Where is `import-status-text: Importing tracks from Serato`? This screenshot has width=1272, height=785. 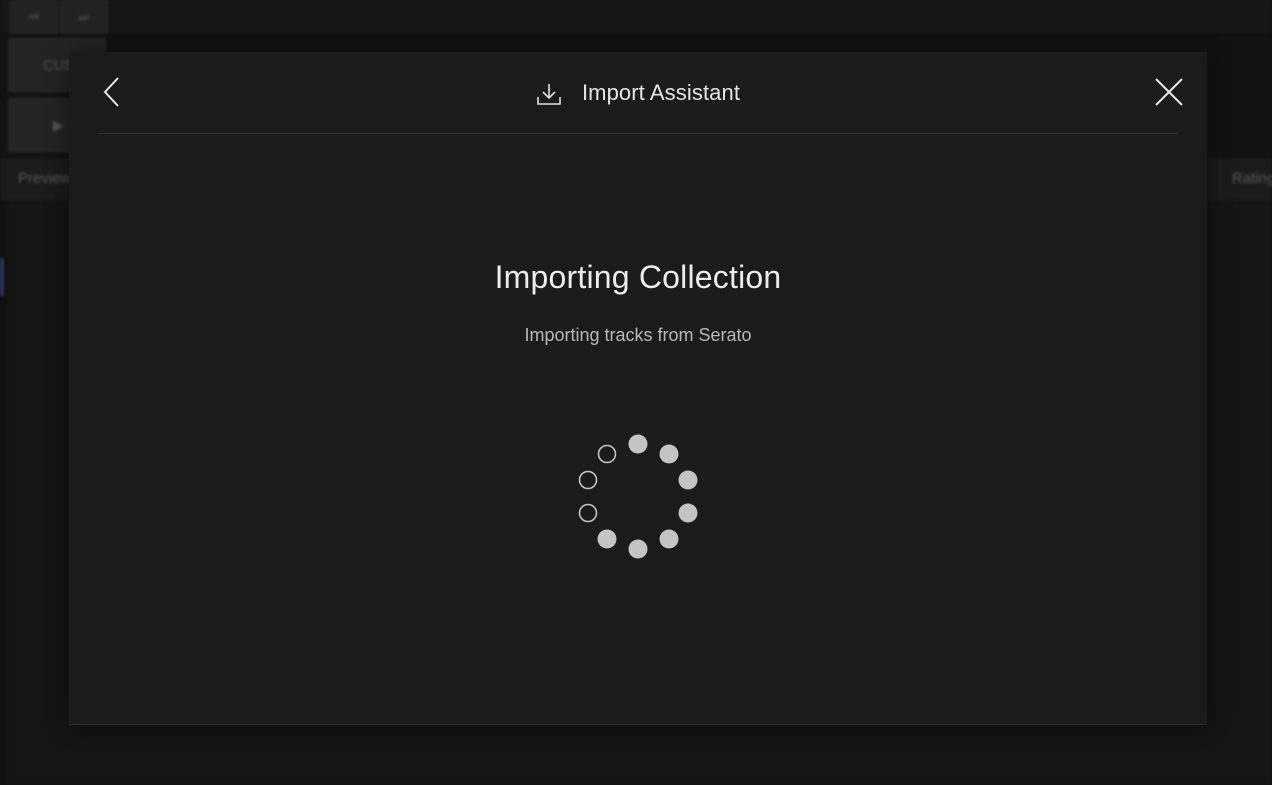
import-status-text: Importing tracks from Serato is located at coordinates (638, 335).